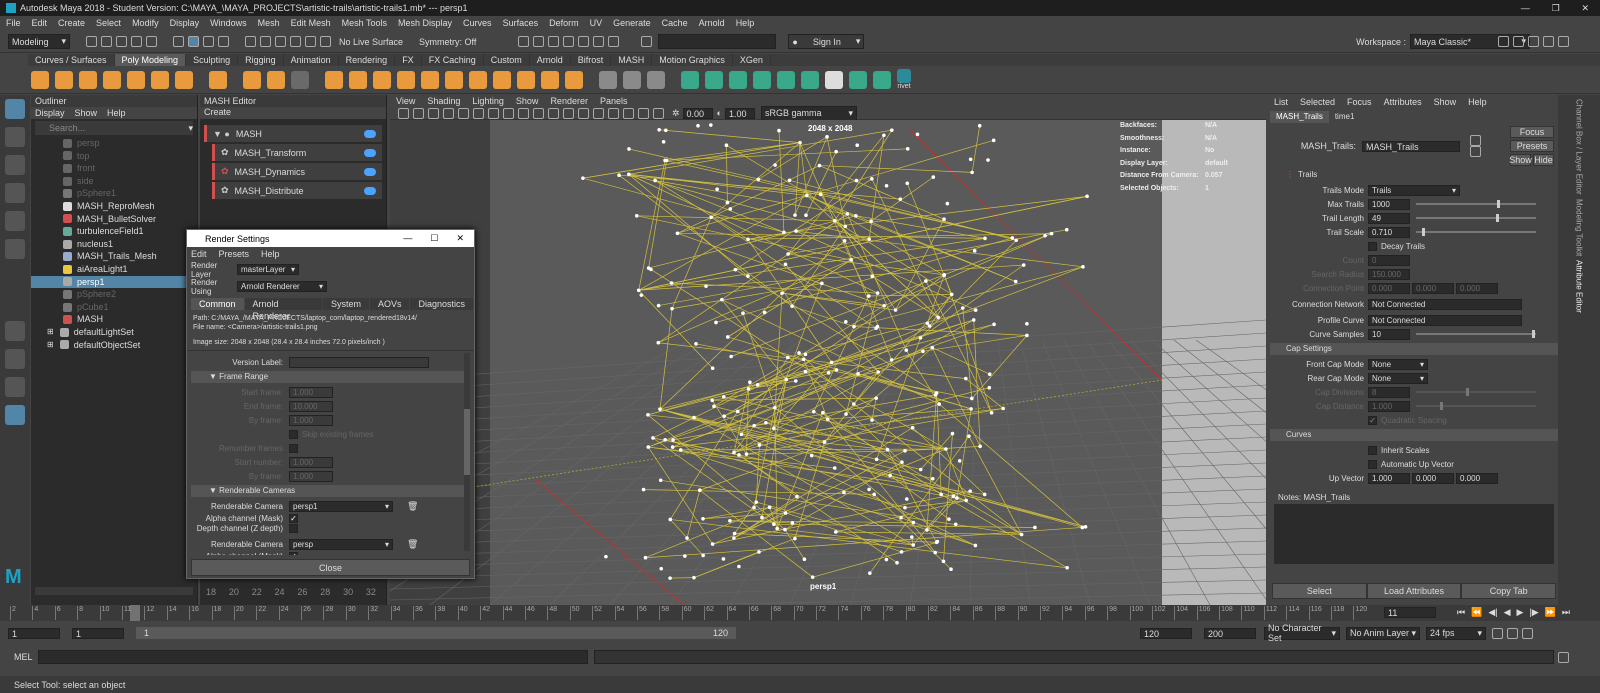  I want to click on attr-menu-attributes: Attributes, so click(1403, 102).